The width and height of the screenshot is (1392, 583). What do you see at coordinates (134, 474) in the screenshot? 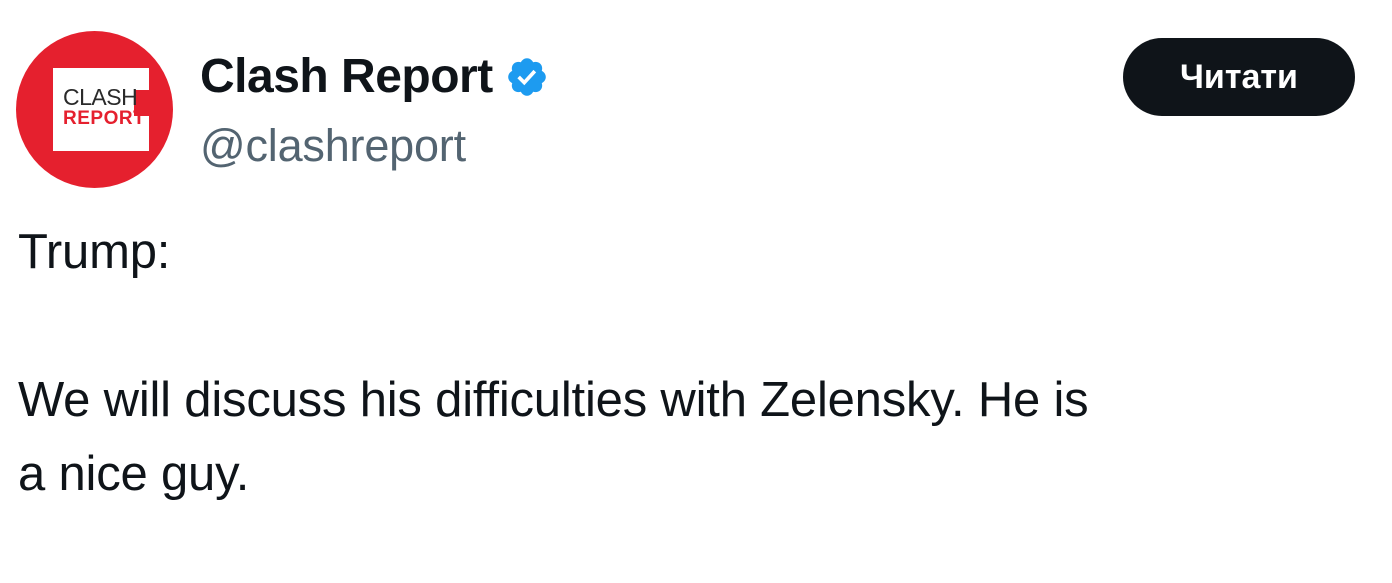
I see `tweet-line: a nice guy.` at bounding box center [134, 474].